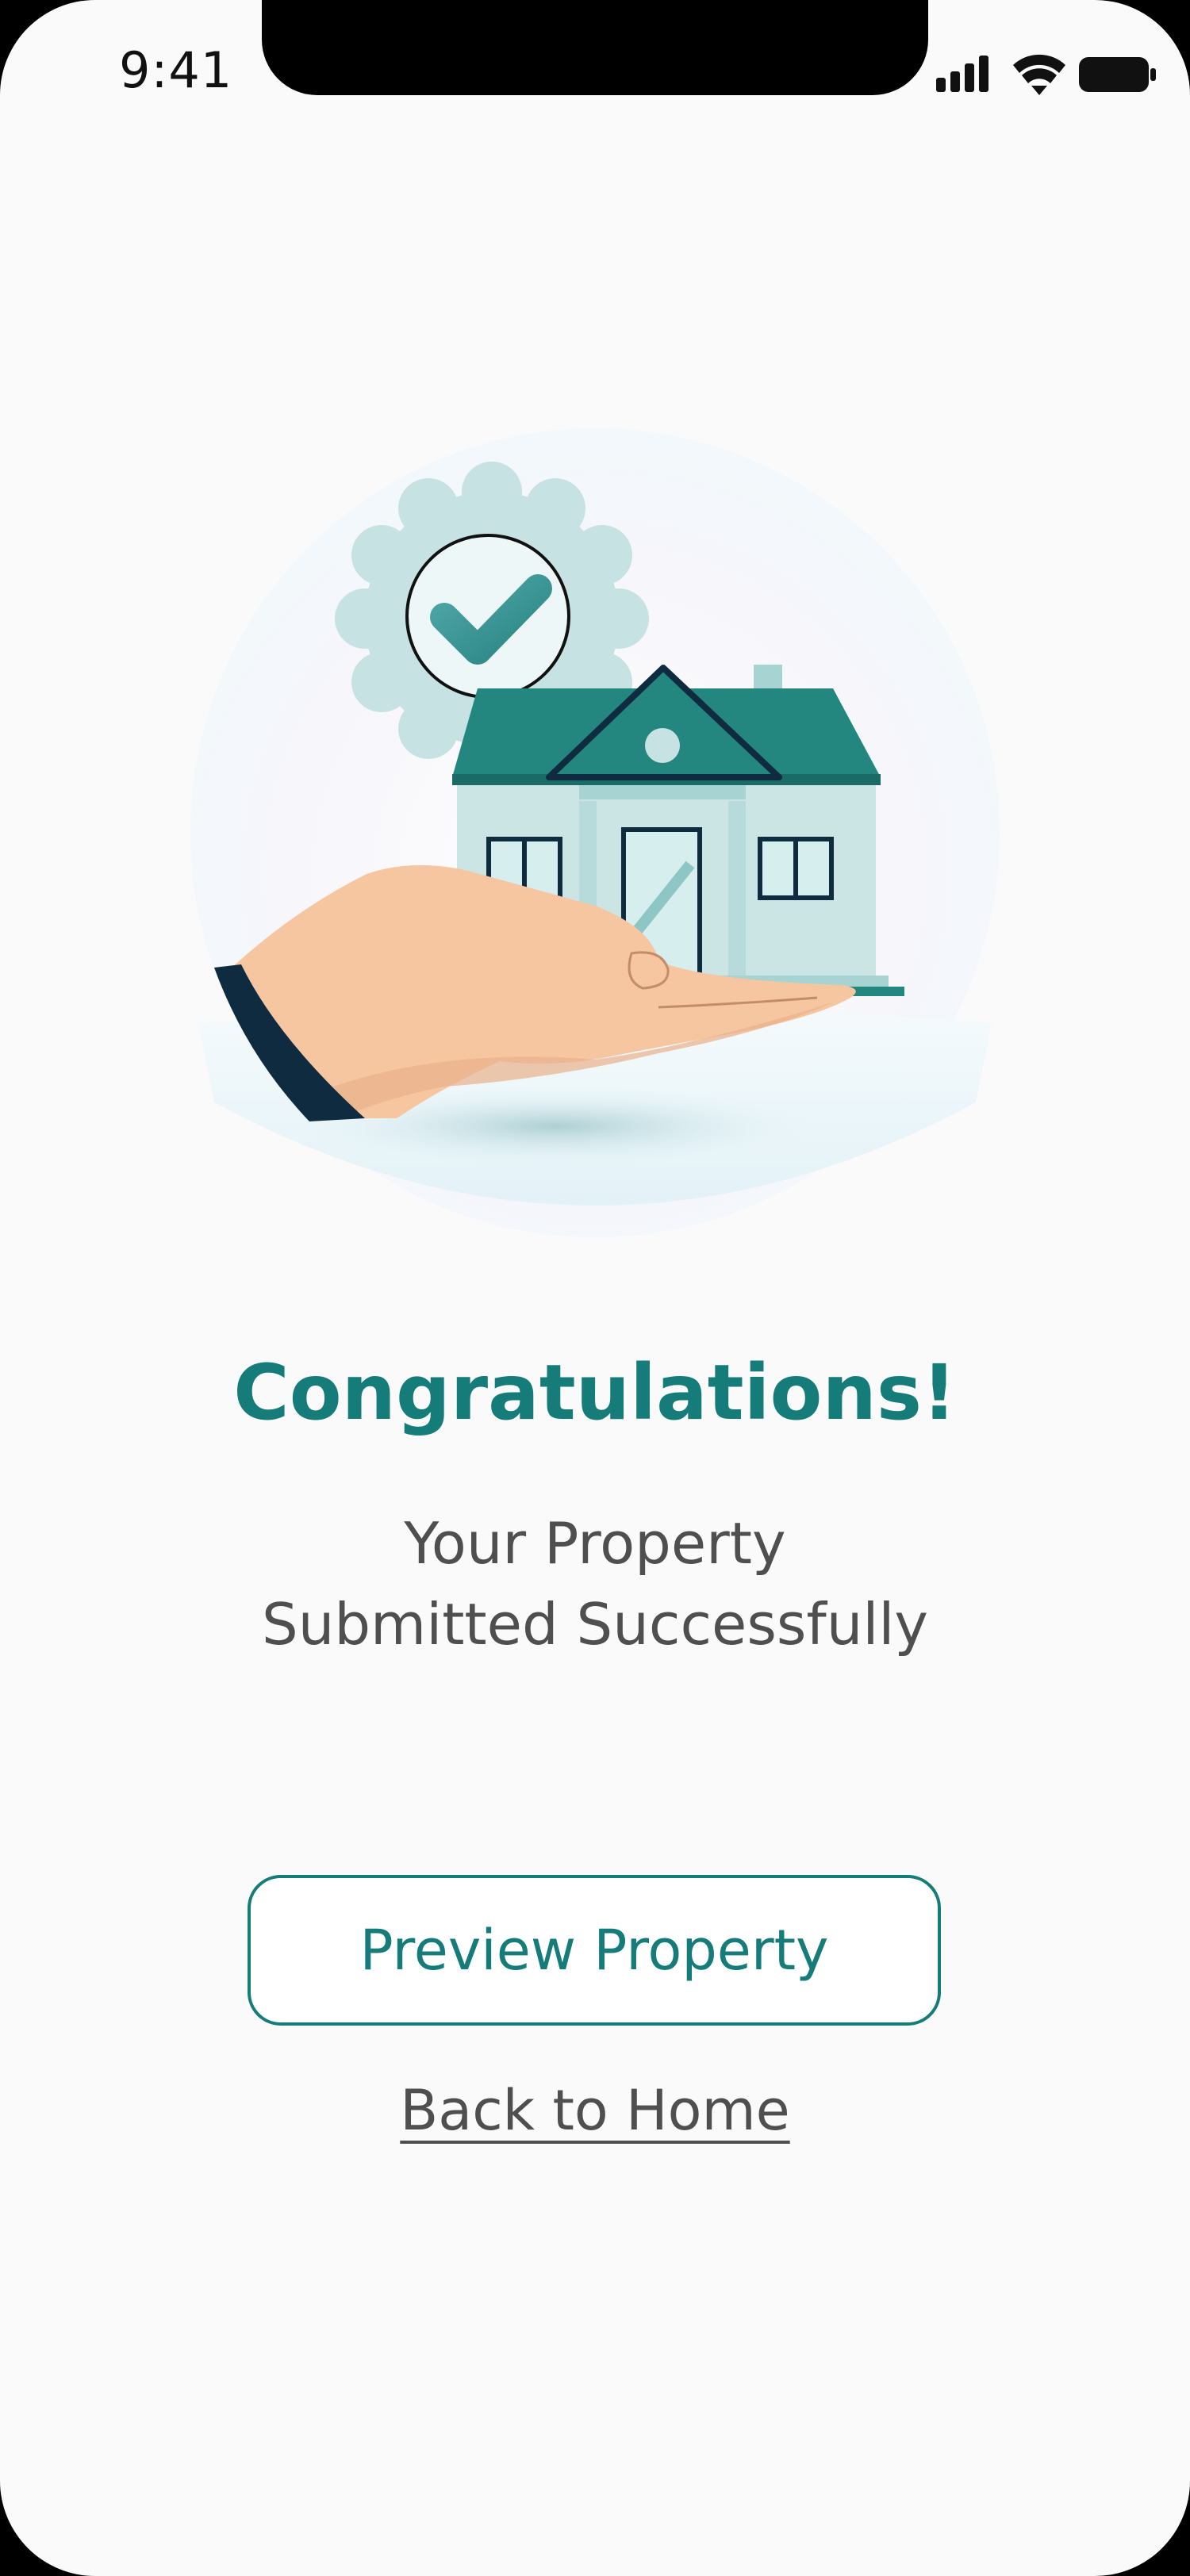 Image resolution: width=1190 pixels, height=2576 pixels. What do you see at coordinates (595, 2110) in the screenshot?
I see `back-to-home-link: Back to Home` at bounding box center [595, 2110].